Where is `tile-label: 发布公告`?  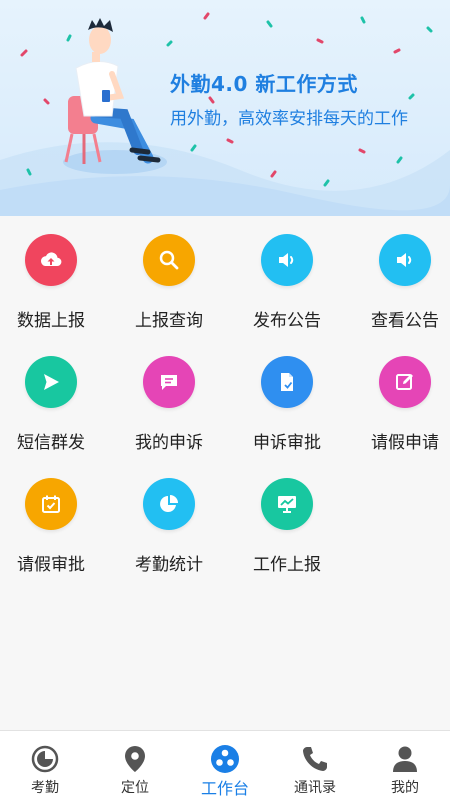
tile-label: 发布公告 is located at coordinates (287, 321).